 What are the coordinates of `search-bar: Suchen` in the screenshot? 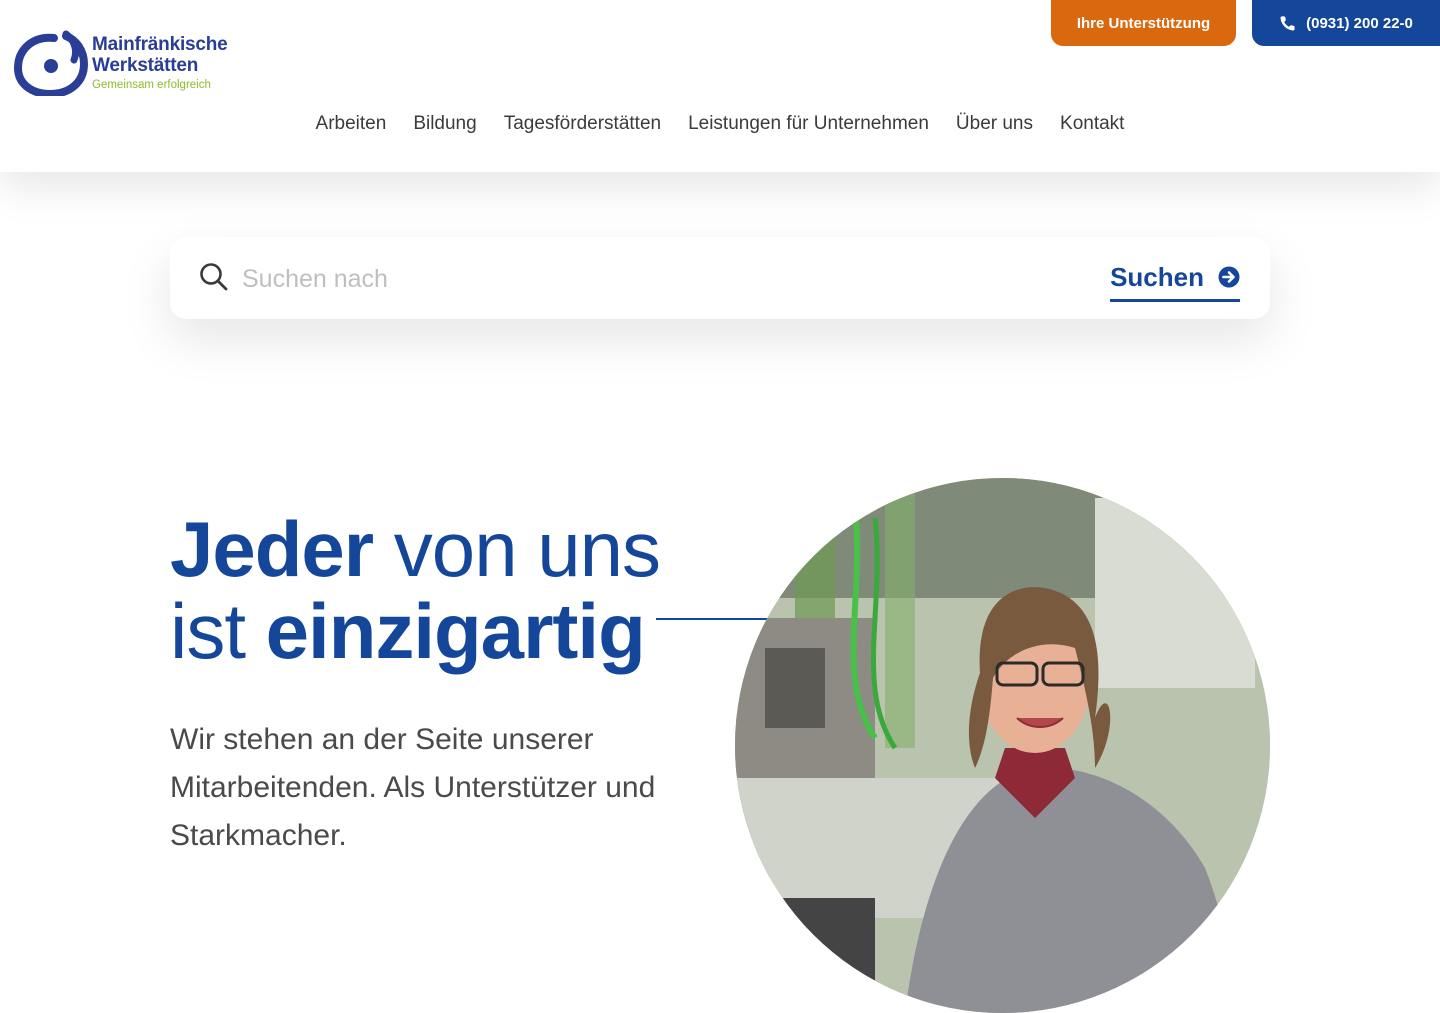 It's located at (720, 278).